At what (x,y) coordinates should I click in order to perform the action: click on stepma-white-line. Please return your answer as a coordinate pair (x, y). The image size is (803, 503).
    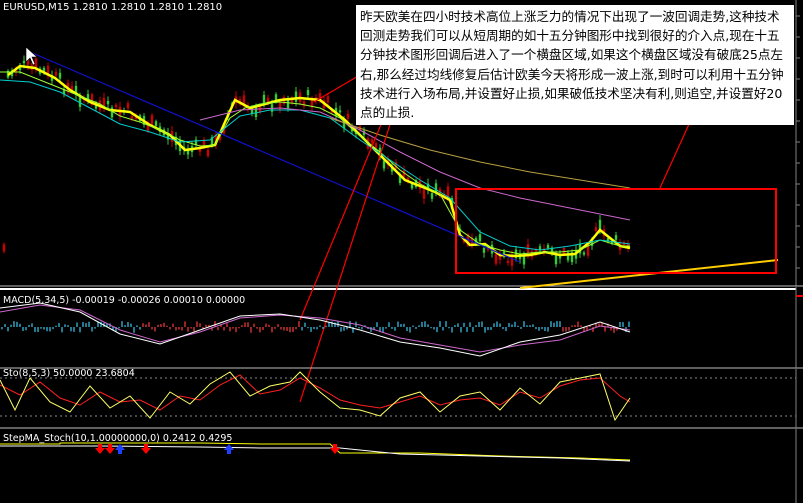
    Looking at the image, I should click on (315, 453).